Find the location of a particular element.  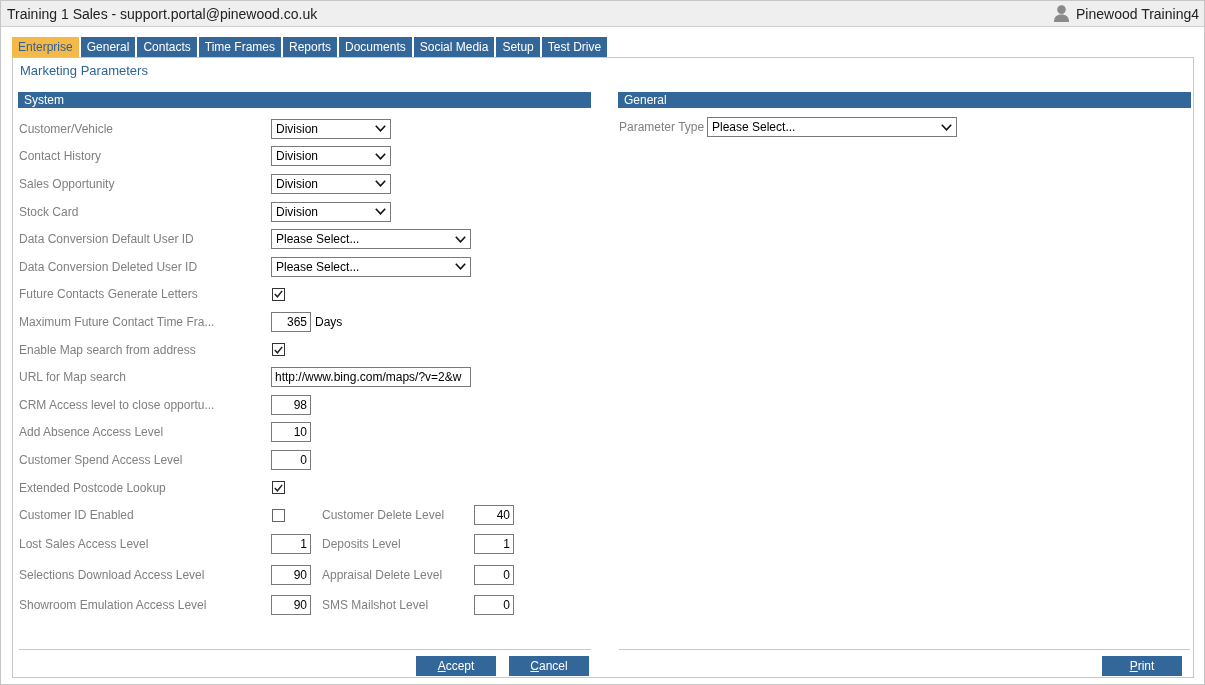

tab: General is located at coordinates (108, 47).